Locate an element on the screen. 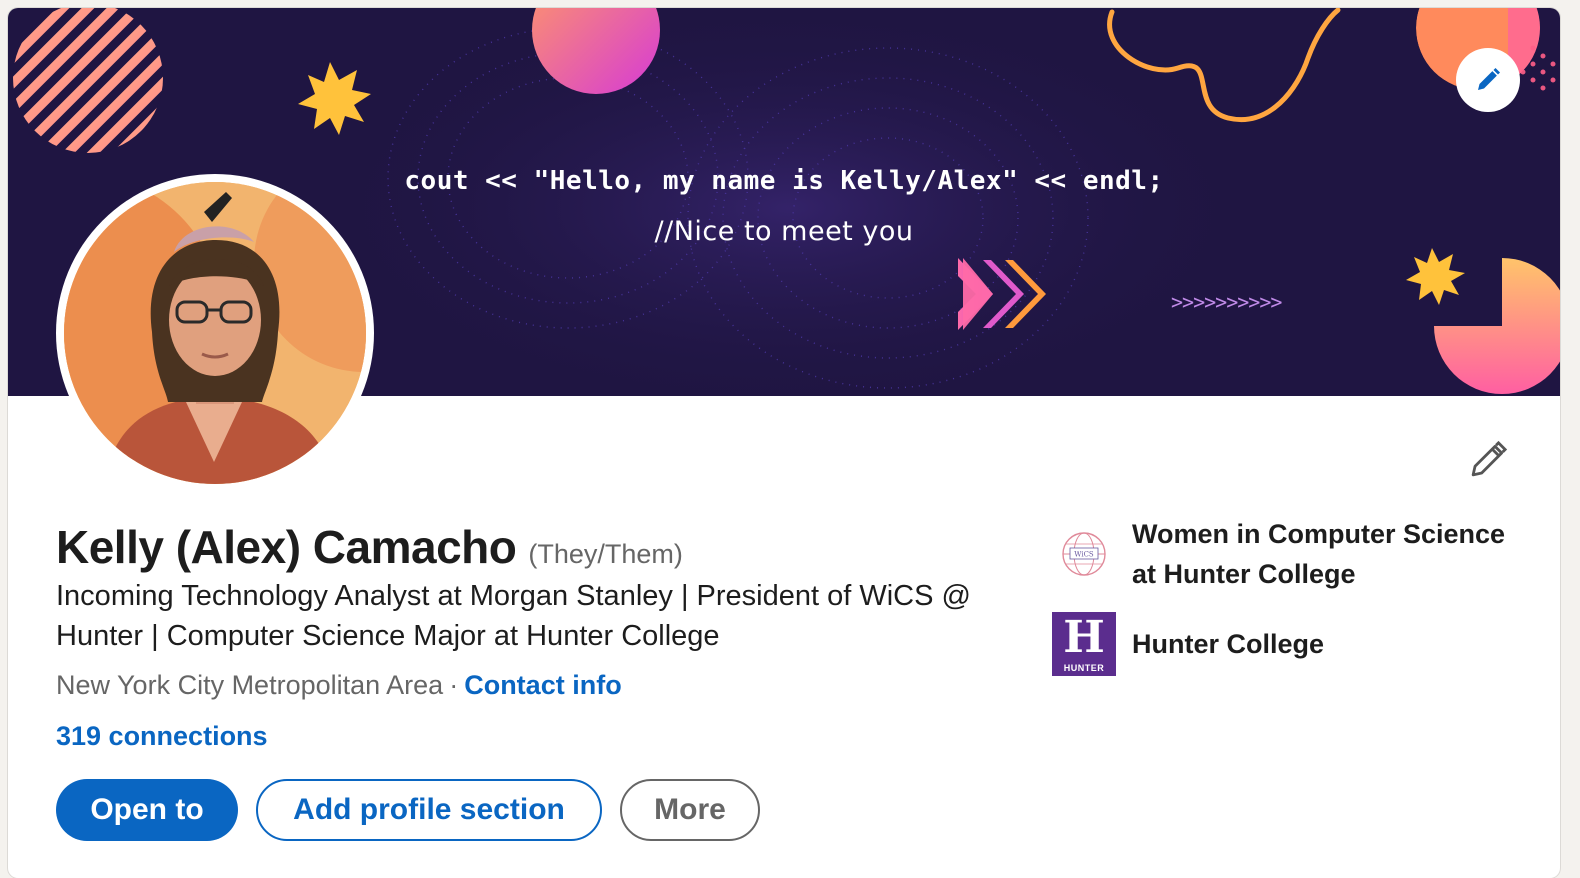  wics-logo-icon: WiCS is located at coordinates (1084, 554).